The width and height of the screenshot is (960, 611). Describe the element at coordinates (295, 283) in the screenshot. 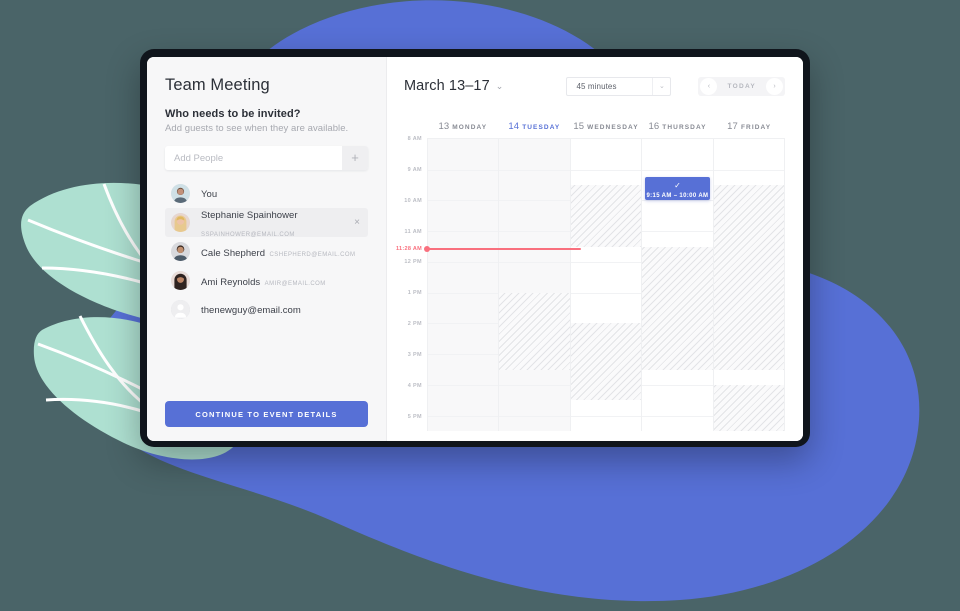

I see `person-email: AMIR@EMAIL.COM` at that location.